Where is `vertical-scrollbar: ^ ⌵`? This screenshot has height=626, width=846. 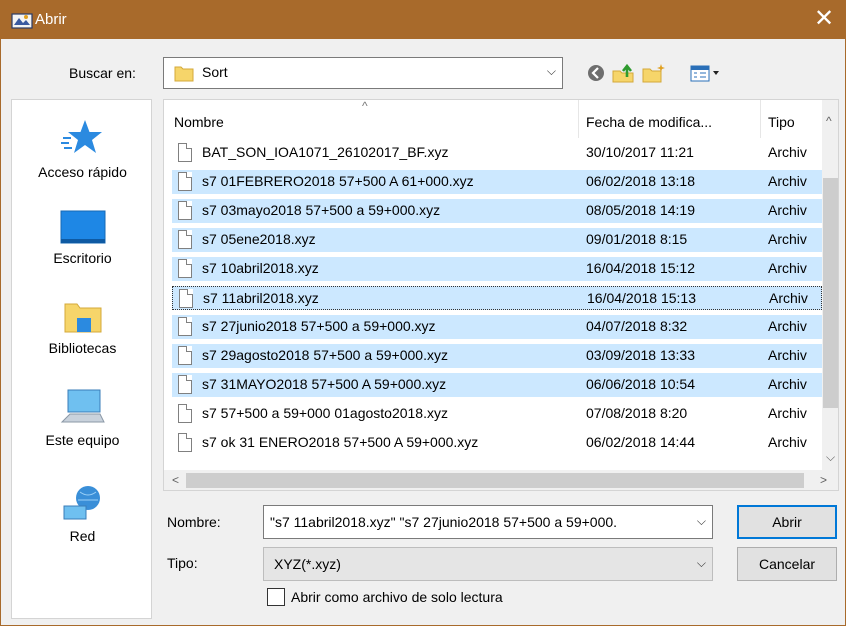 vertical-scrollbar: ^ ⌵ is located at coordinates (830, 285).